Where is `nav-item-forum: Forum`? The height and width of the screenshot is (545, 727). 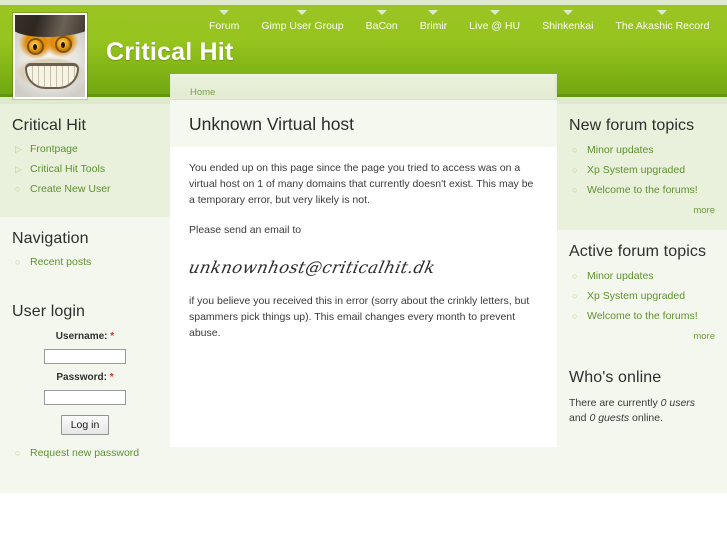 nav-item-forum: Forum is located at coordinates (224, 23).